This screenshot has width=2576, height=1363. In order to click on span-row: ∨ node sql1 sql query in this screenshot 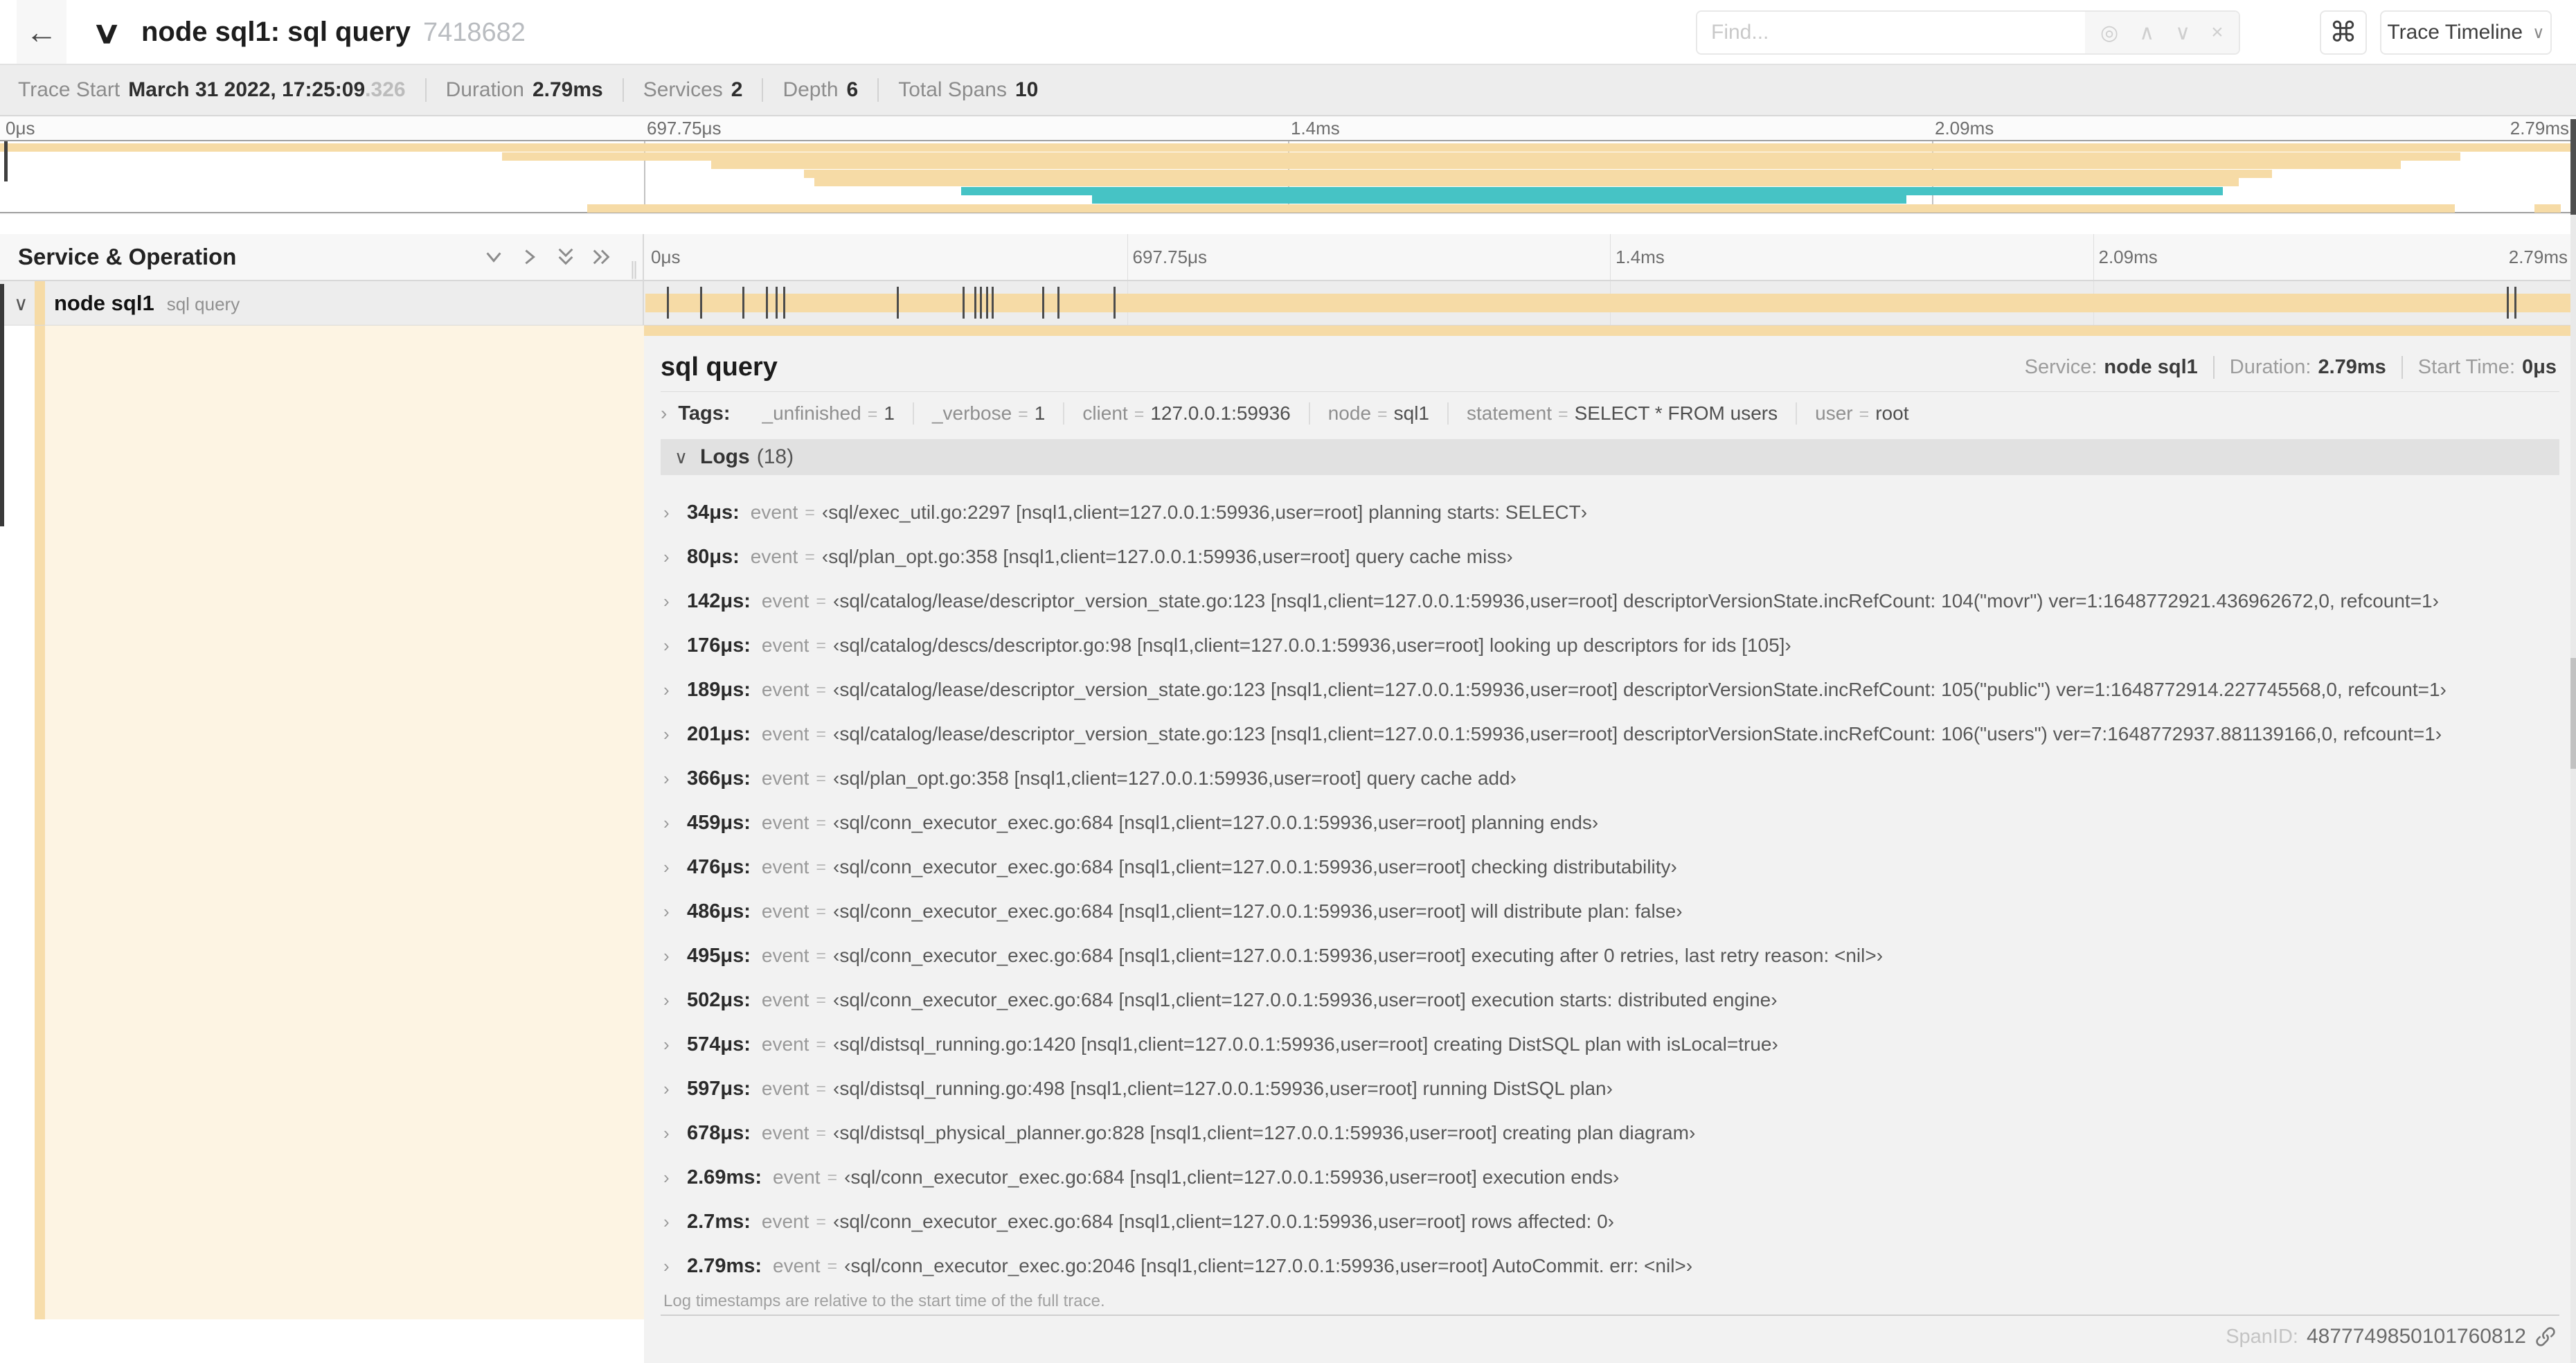, I will do `click(1288, 303)`.